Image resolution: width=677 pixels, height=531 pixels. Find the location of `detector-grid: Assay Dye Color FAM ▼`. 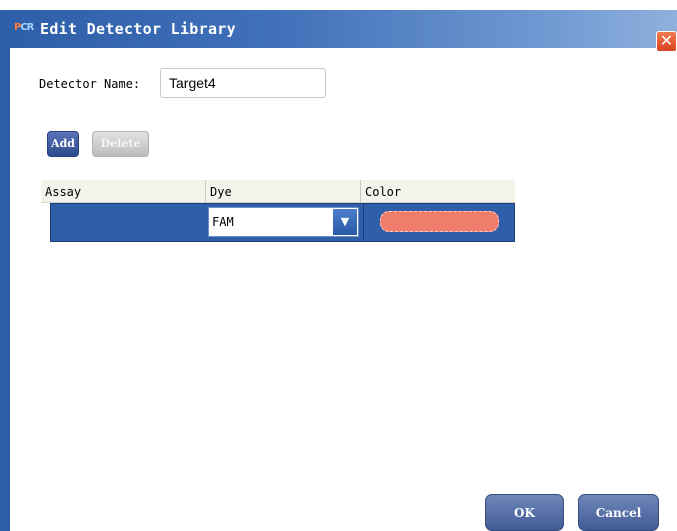

detector-grid: Assay Dye Color FAM ▼ is located at coordinates (278, 211).